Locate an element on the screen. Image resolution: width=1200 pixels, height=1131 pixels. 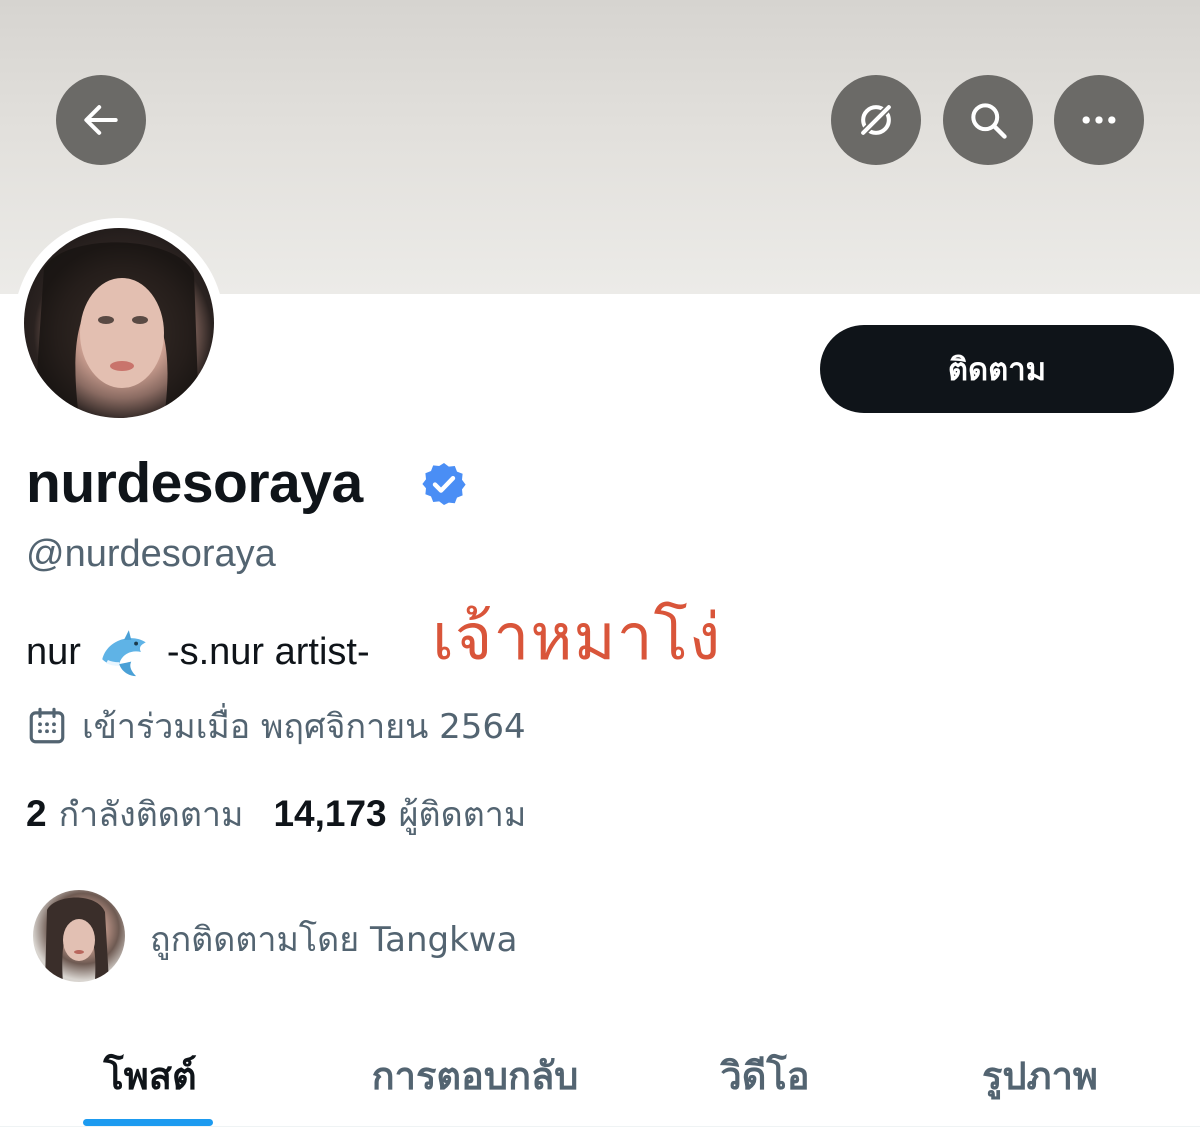
grok-button is located at coordinates (876, 120).